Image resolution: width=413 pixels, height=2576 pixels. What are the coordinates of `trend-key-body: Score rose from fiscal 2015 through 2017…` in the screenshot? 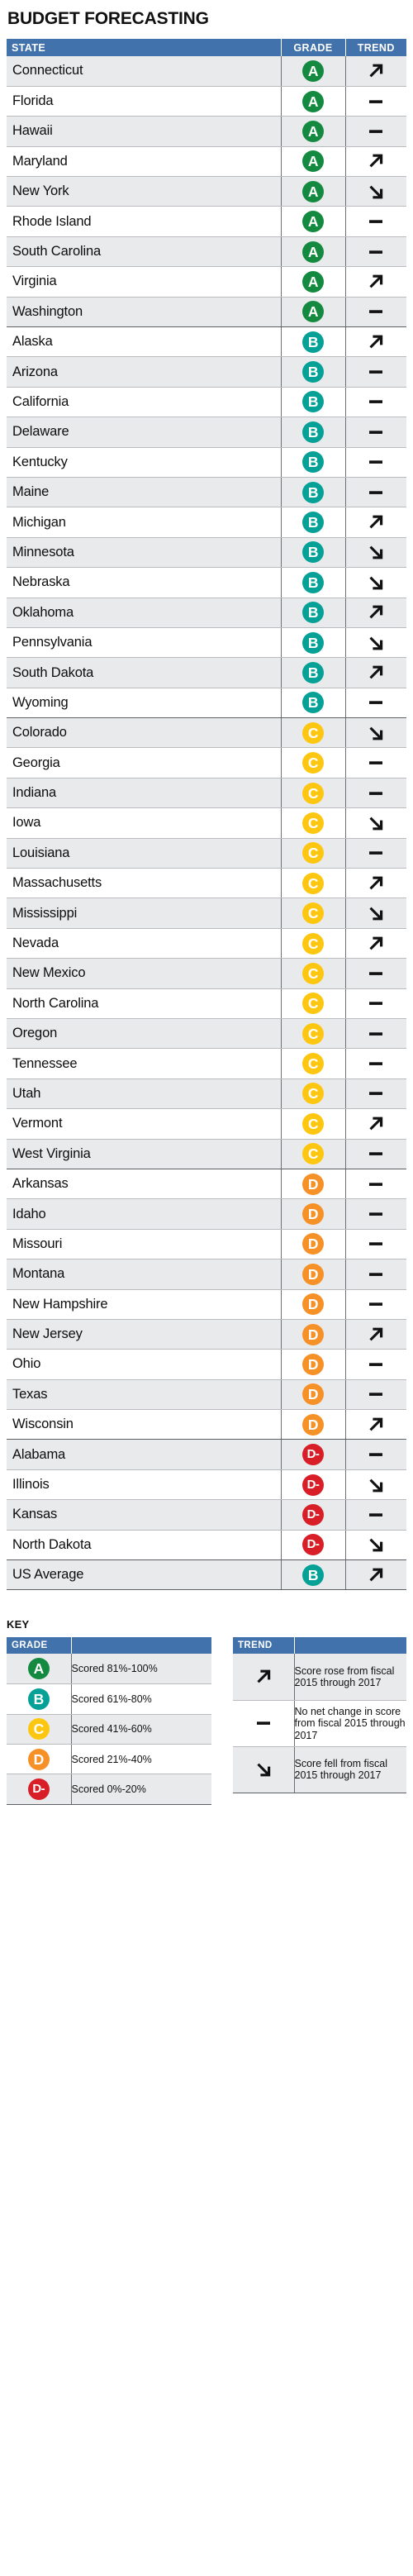 It's located at (319, 1724).